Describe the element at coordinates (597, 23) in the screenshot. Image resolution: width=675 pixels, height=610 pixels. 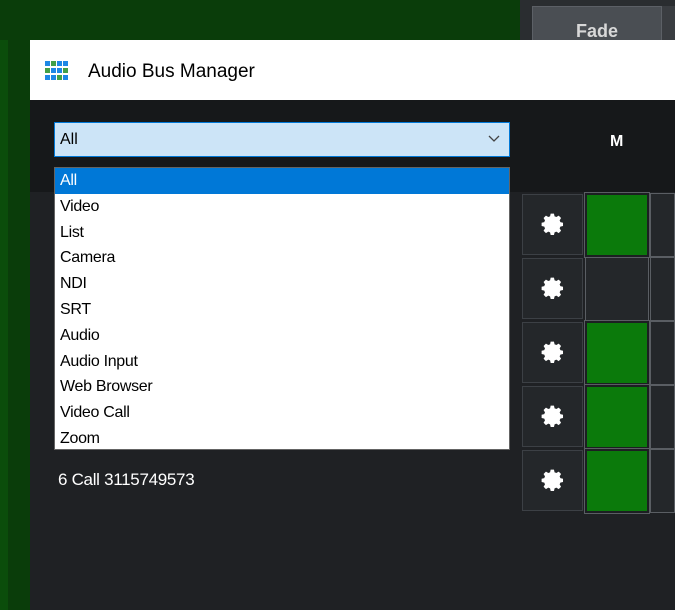
I see `fade-button: Fade` at that location.